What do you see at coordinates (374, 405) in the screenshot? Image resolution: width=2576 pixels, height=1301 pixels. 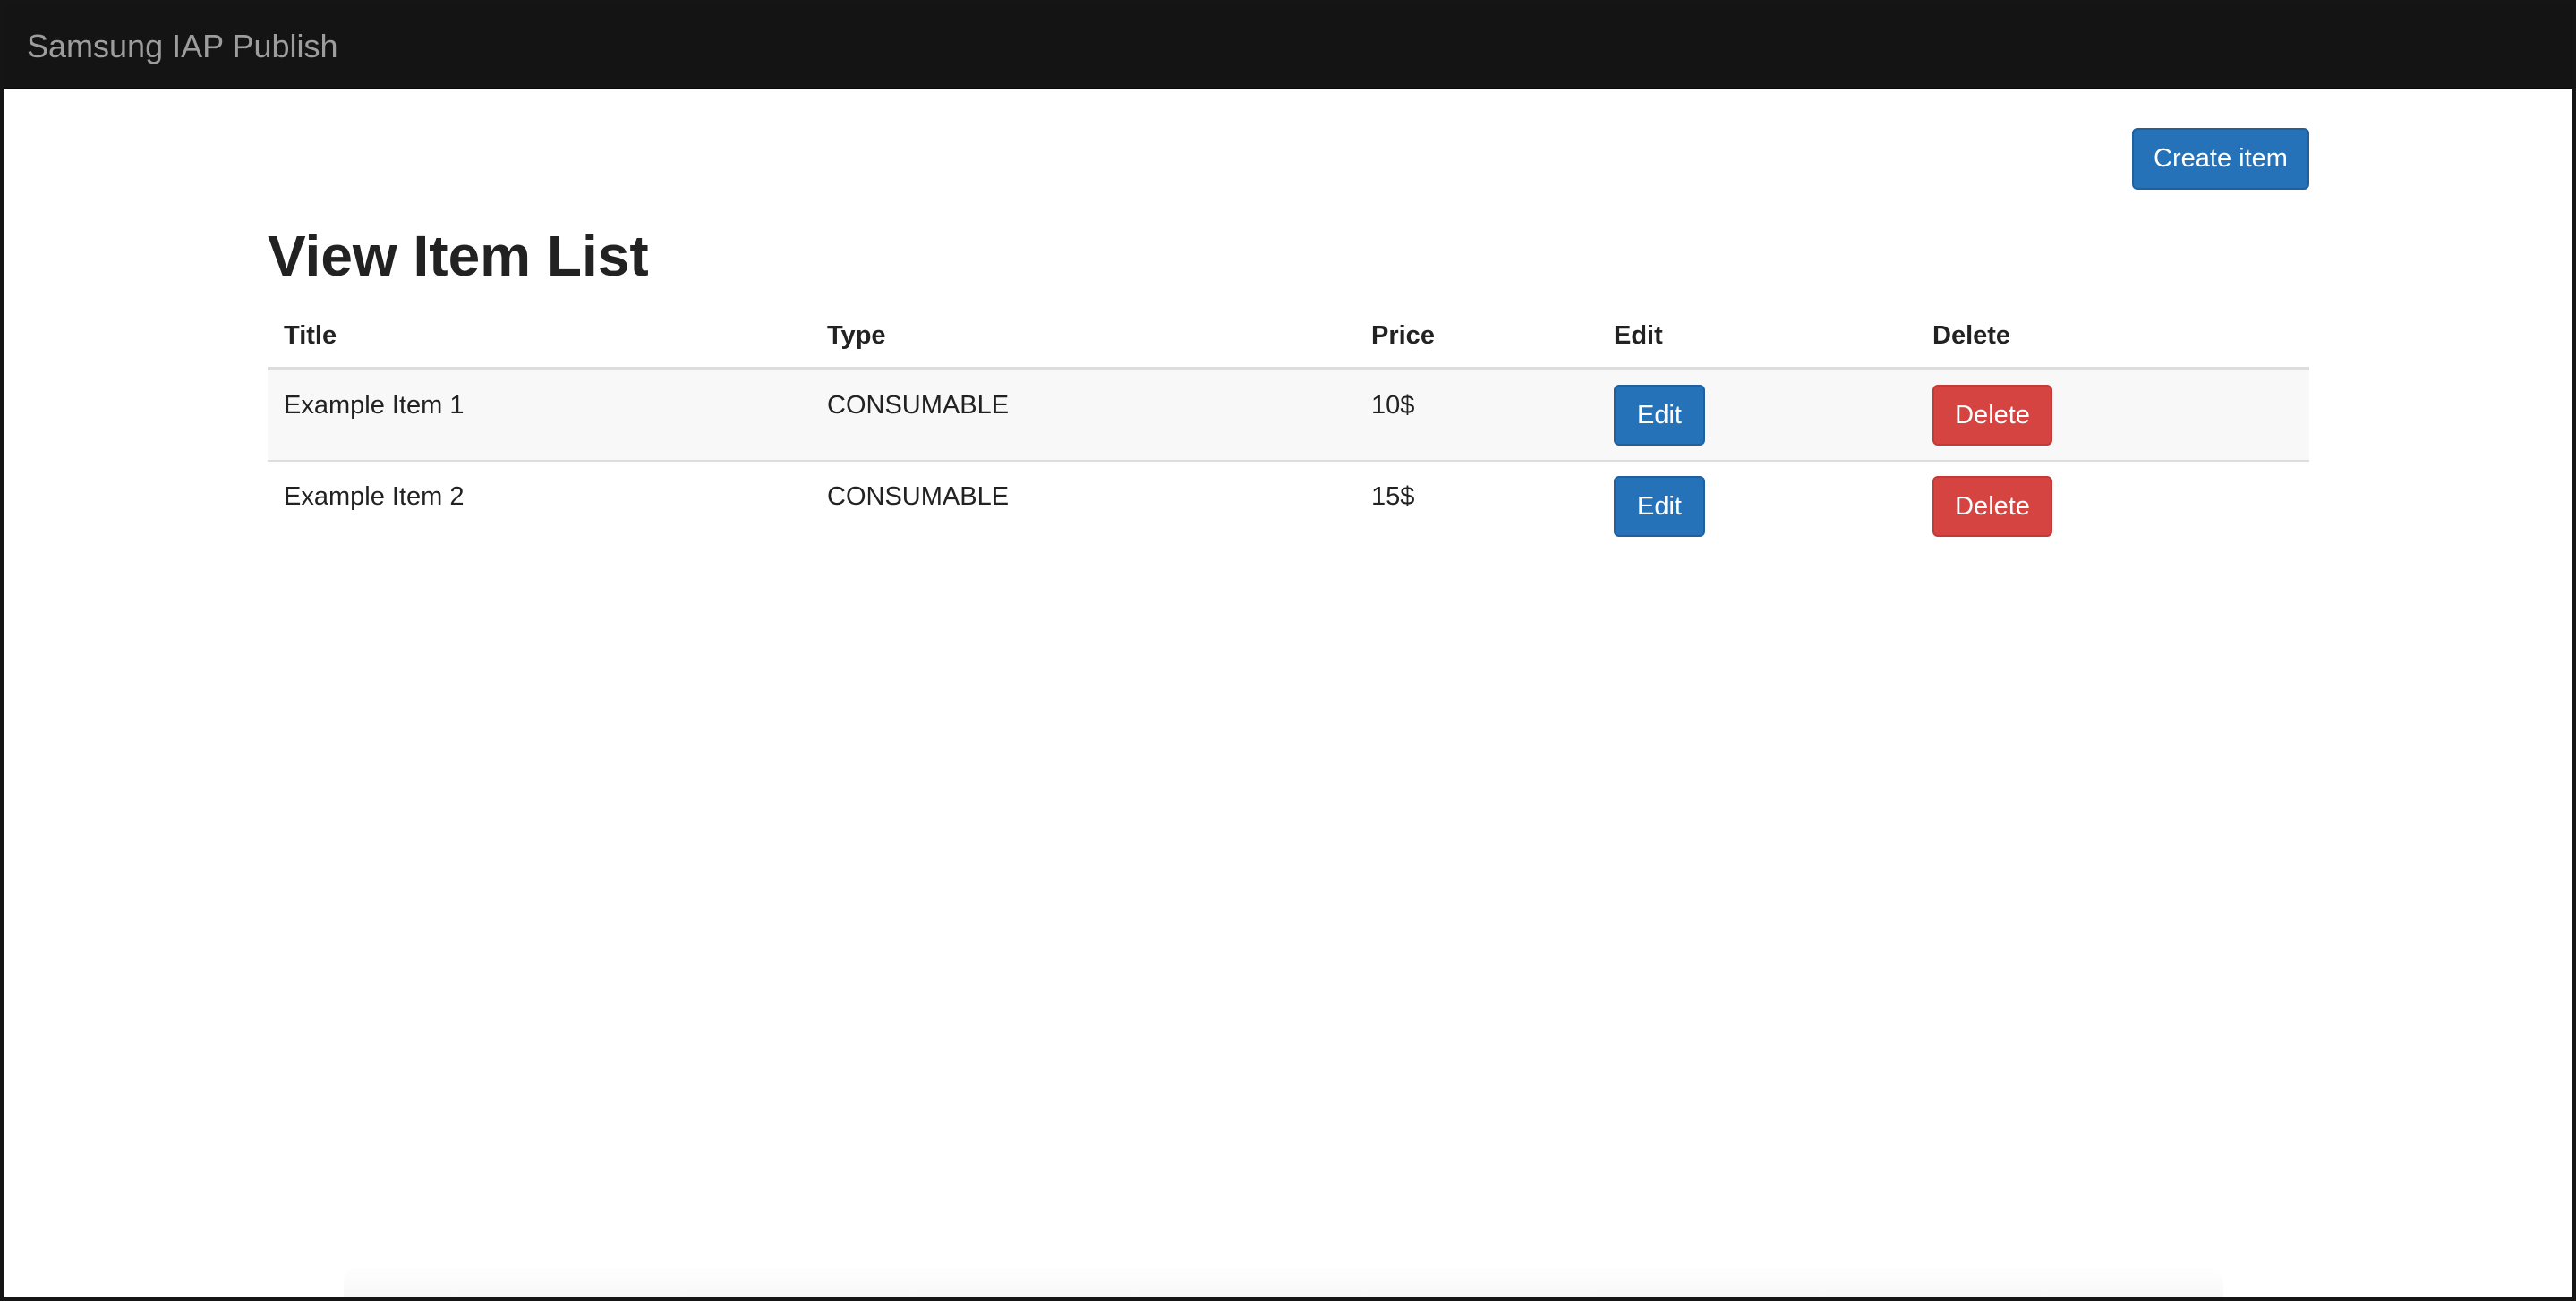 I see `item-title-cell: Example Item 1` at bounding box center [374, 405].